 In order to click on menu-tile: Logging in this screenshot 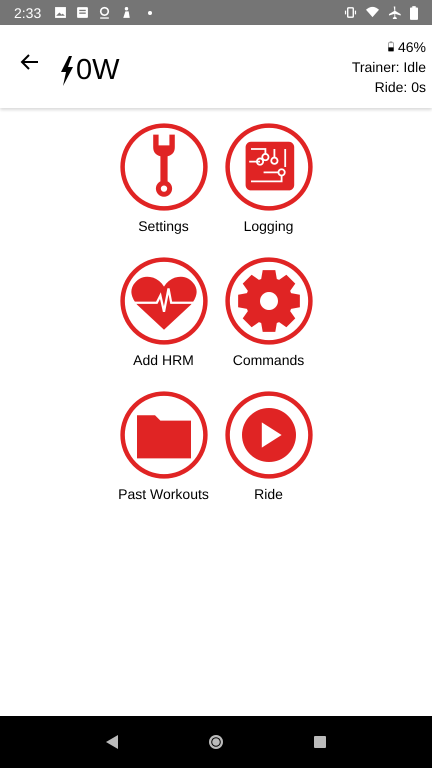, I will do `click(268, 180)`.